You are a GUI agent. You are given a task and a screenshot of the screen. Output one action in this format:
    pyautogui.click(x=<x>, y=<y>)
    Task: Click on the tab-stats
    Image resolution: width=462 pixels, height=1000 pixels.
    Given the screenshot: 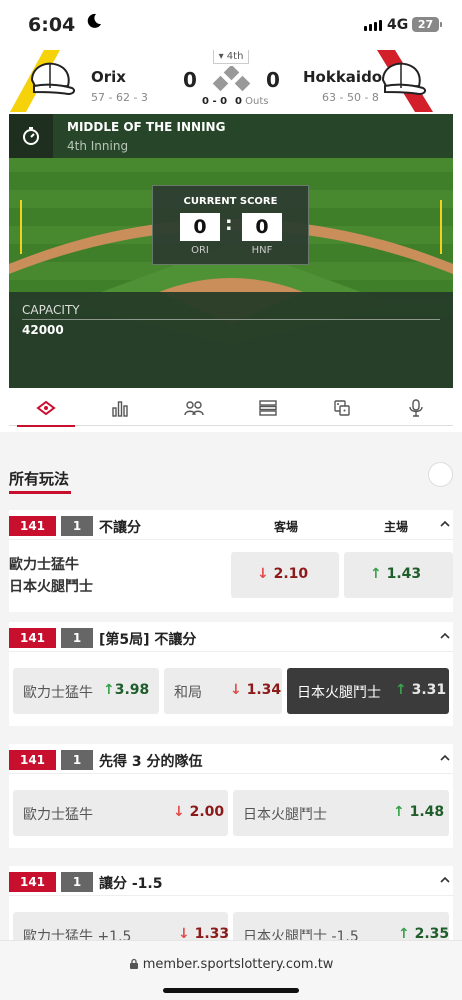 What is the action you would take?
    pyautogui.click(x=120, y=408)
    